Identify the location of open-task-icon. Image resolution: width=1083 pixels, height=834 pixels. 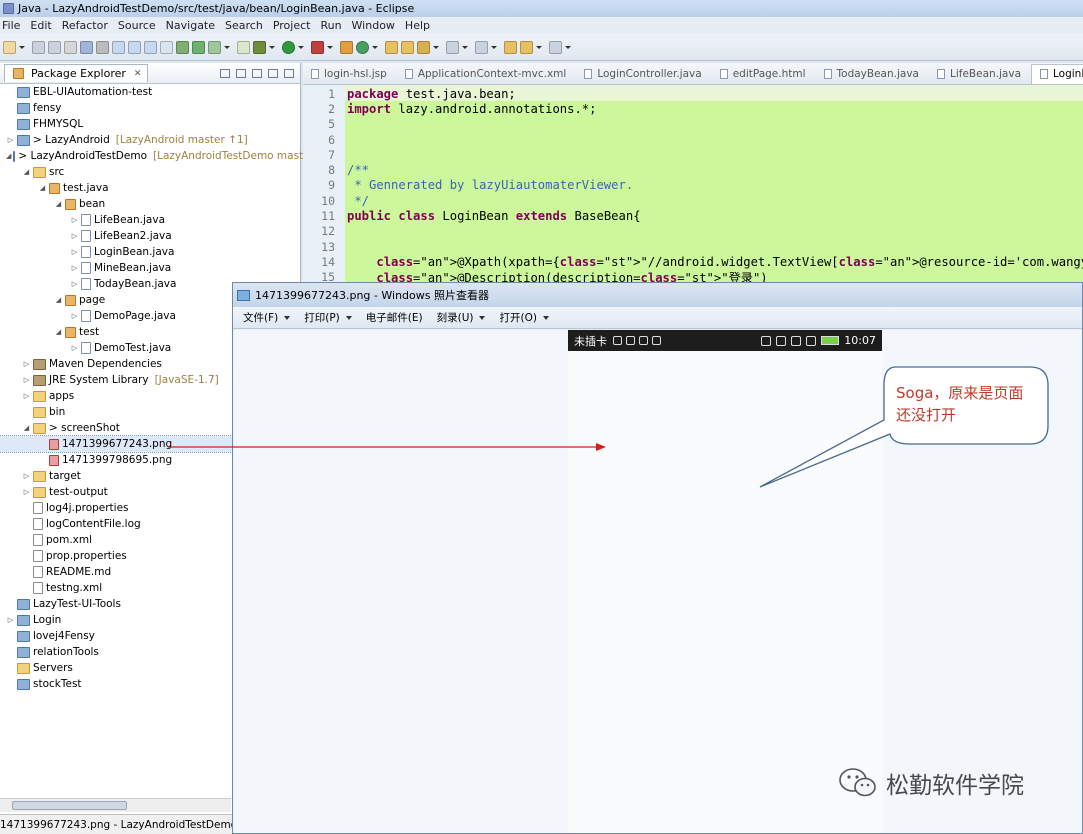
(407, 47).